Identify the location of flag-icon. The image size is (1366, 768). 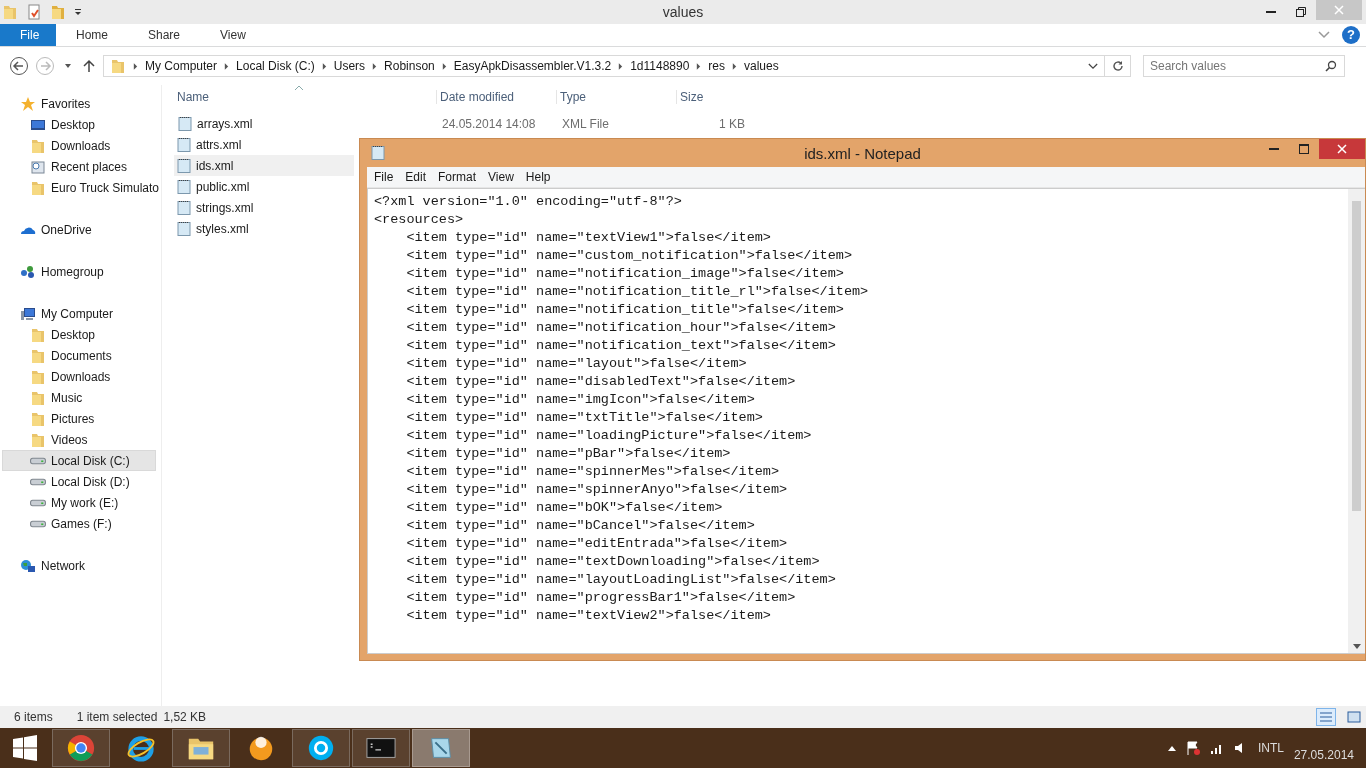
(1192, 748).